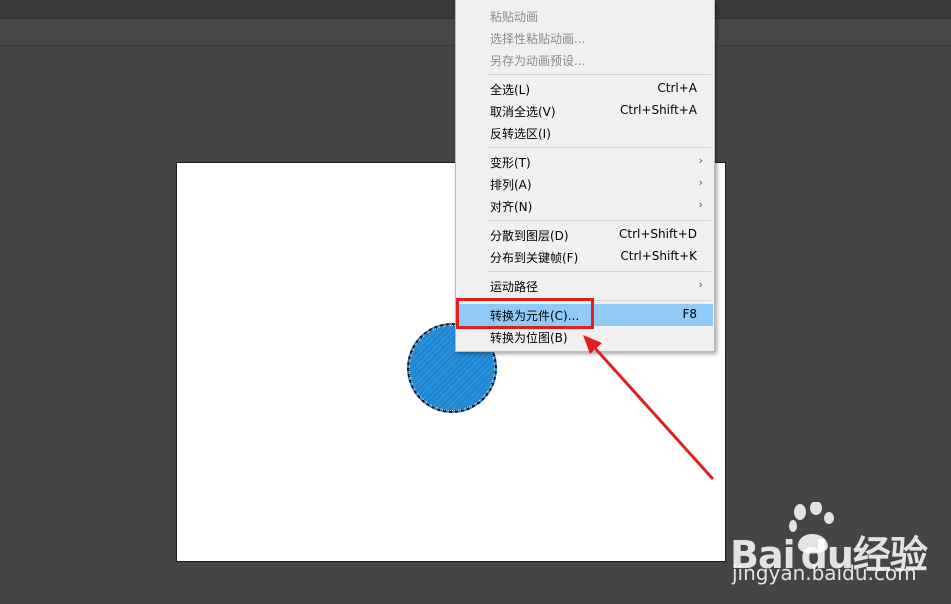 This screenshot has height=604, width=951. I want to click on menu-item-label: 转换为位图(B), so click(529, 338).